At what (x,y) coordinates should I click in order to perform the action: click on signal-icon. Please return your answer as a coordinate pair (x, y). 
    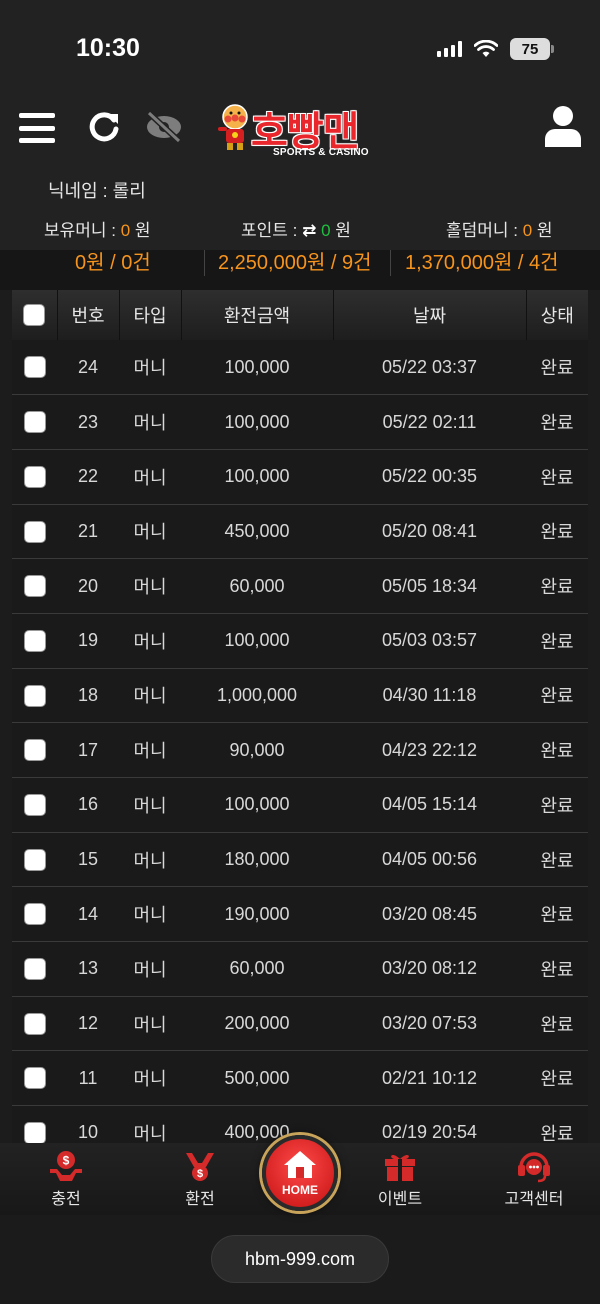
    Looking at the image, I should click on (449, 49).